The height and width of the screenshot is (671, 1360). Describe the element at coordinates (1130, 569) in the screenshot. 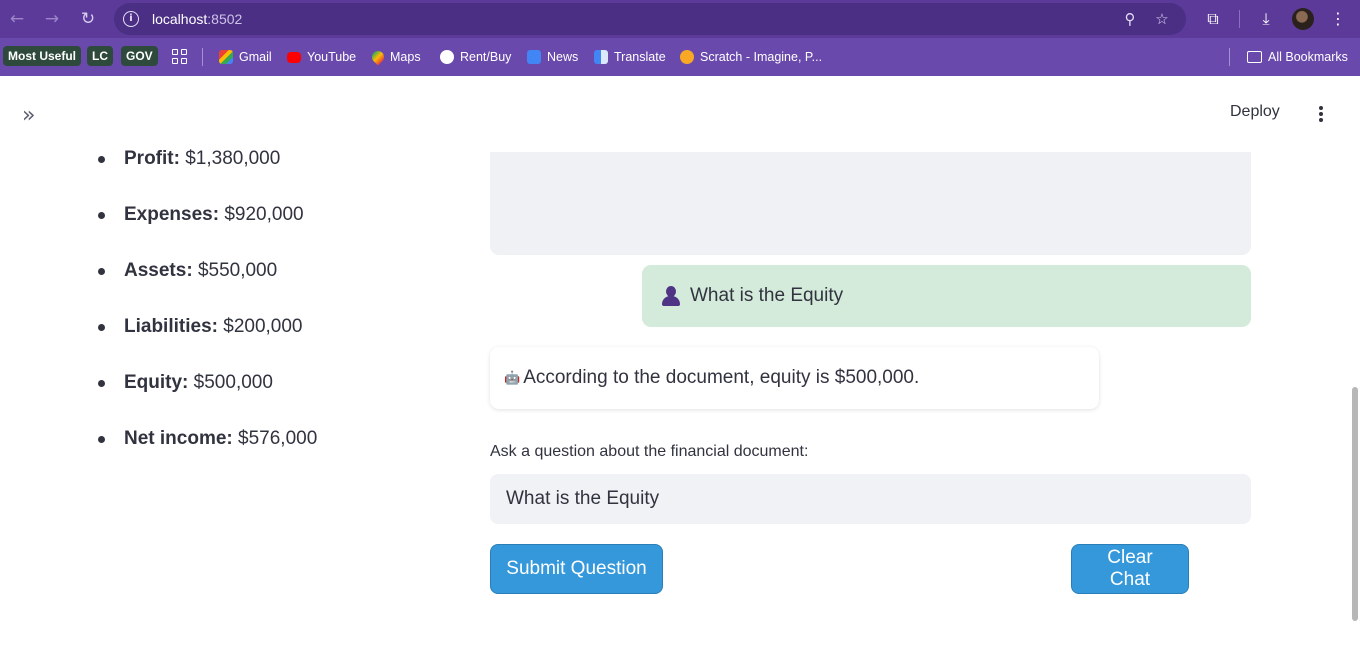

I see `clear-chat-button: Clear Chat` at that location.